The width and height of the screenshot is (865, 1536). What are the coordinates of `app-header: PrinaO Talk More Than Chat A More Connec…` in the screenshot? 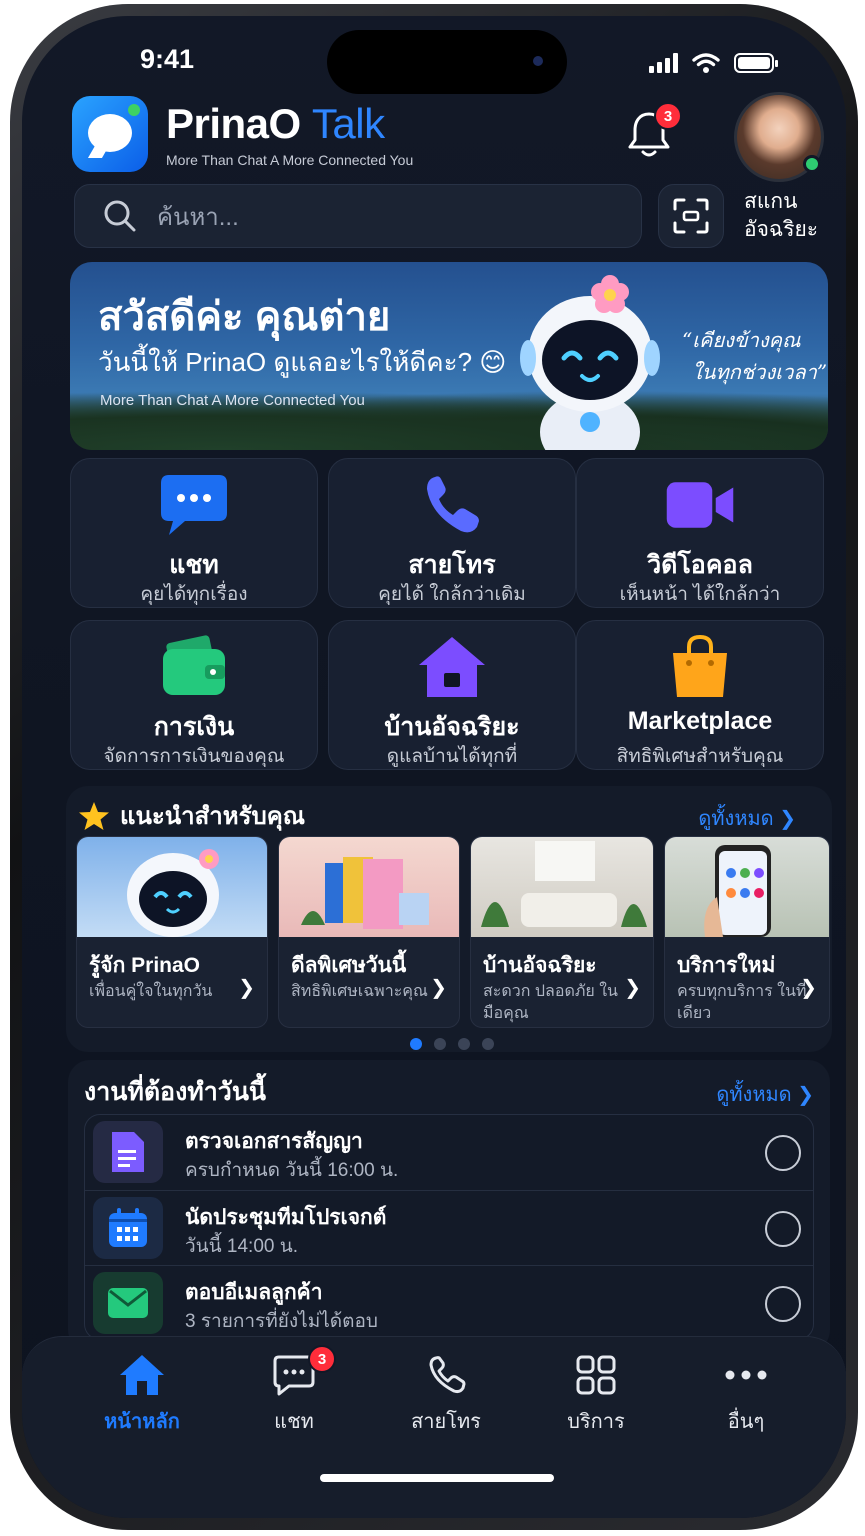 It's located at (448, 135).